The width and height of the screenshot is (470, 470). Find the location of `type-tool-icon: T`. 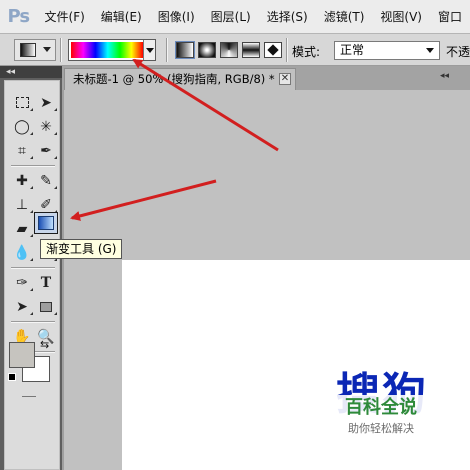

type-tool-icon: T is located at coordinates (46, 283).